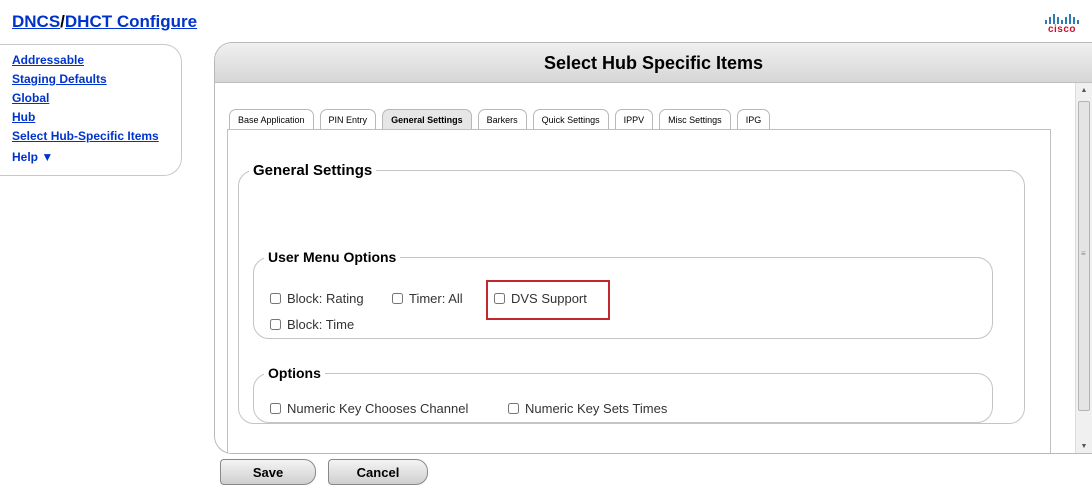 The image size is (1092, 493). What do you see at coordinates (96, 98) in the screenshot?
I see `sidebar-item-global: Global` at bounding box center [96, 98].